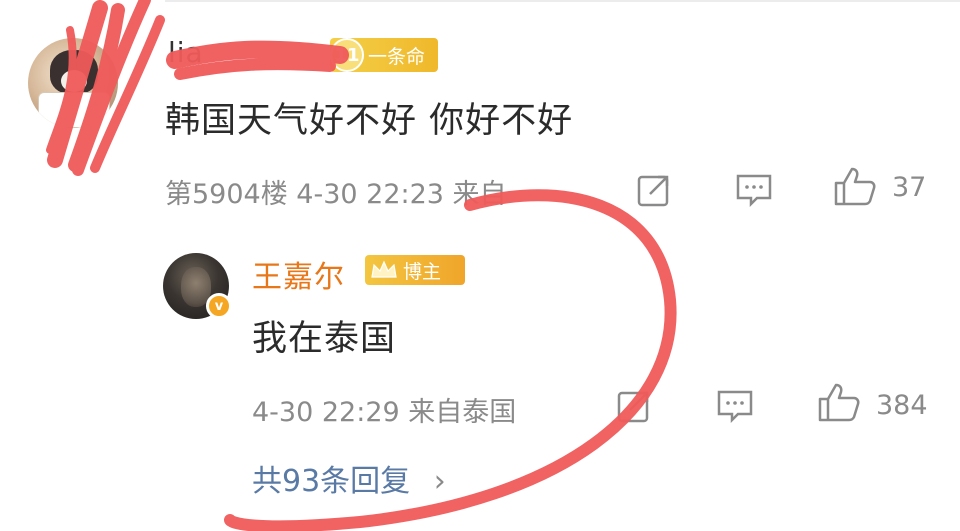 Image resolution: width=960 pixels, height=531 pixels. What do you see at coordinates (347, 55) in the screenshot?
I see `level-number: 11` at bounding box center [347, 55].